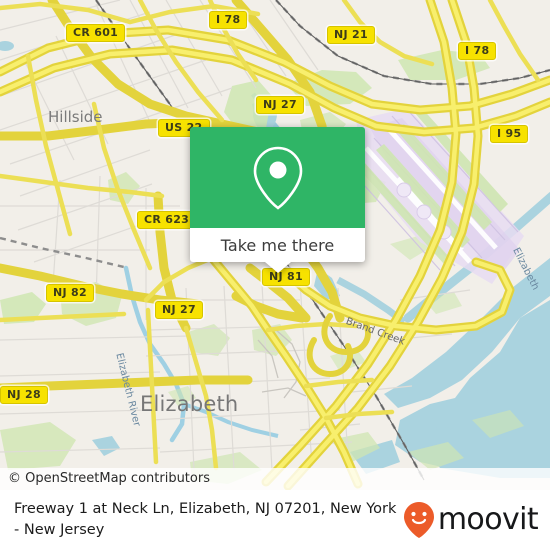 This screenshot has height=550, width=550. Describe the element at coordinates (70, 293) in the screenshot. I see `shield-nj-82: NJ 82` at that location.